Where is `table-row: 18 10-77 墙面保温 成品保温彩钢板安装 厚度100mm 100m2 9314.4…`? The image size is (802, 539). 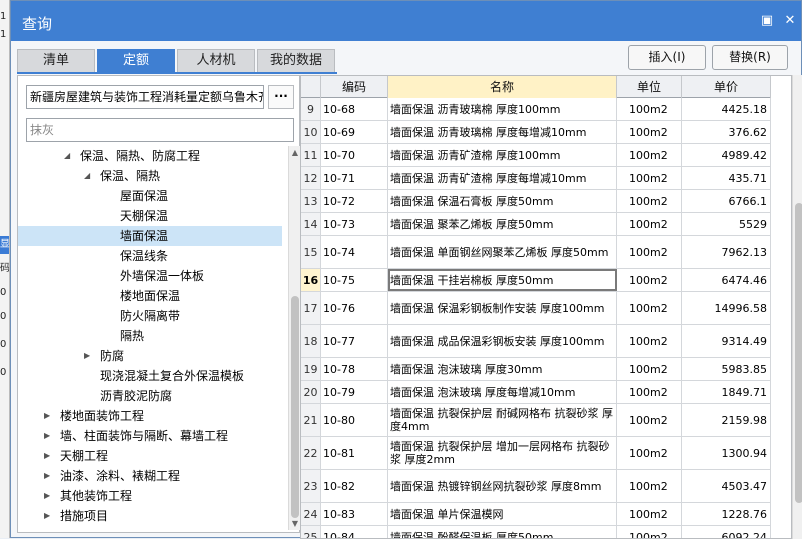
table-row: 18 10-77 墙面保温 成品保温彩钢板安装 厚度100mm 100m2 9314.4… is located at coordinates (536, 341).